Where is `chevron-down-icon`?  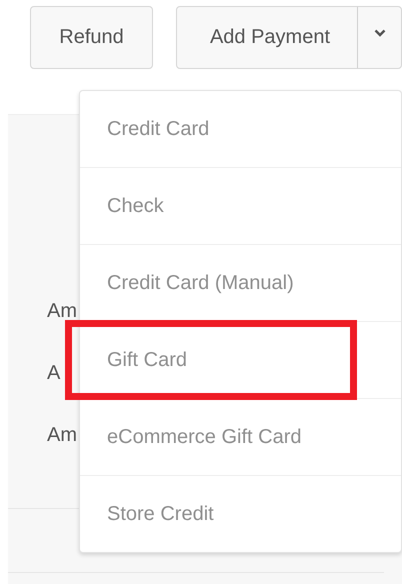
chevron-down-icon is located at coordinates (380, 33).